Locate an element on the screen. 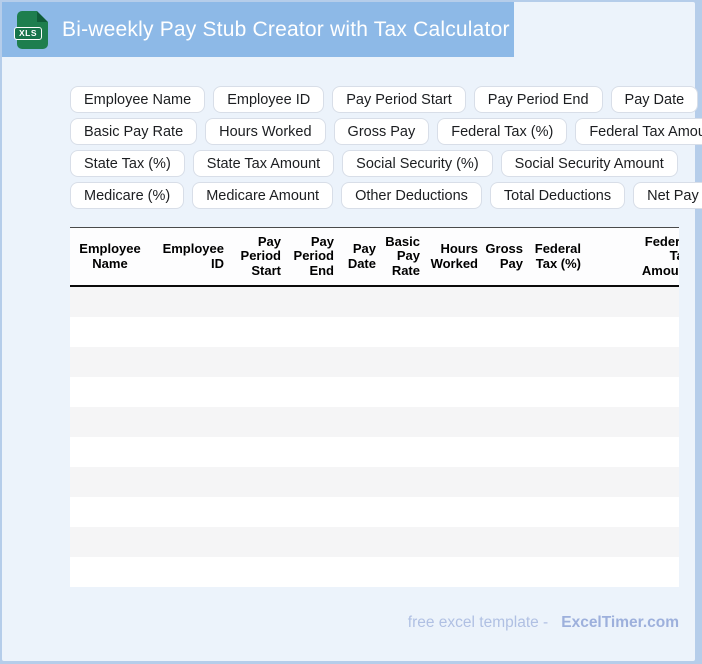  xls-icon-label: XLS is located at coordinates (28, 33).